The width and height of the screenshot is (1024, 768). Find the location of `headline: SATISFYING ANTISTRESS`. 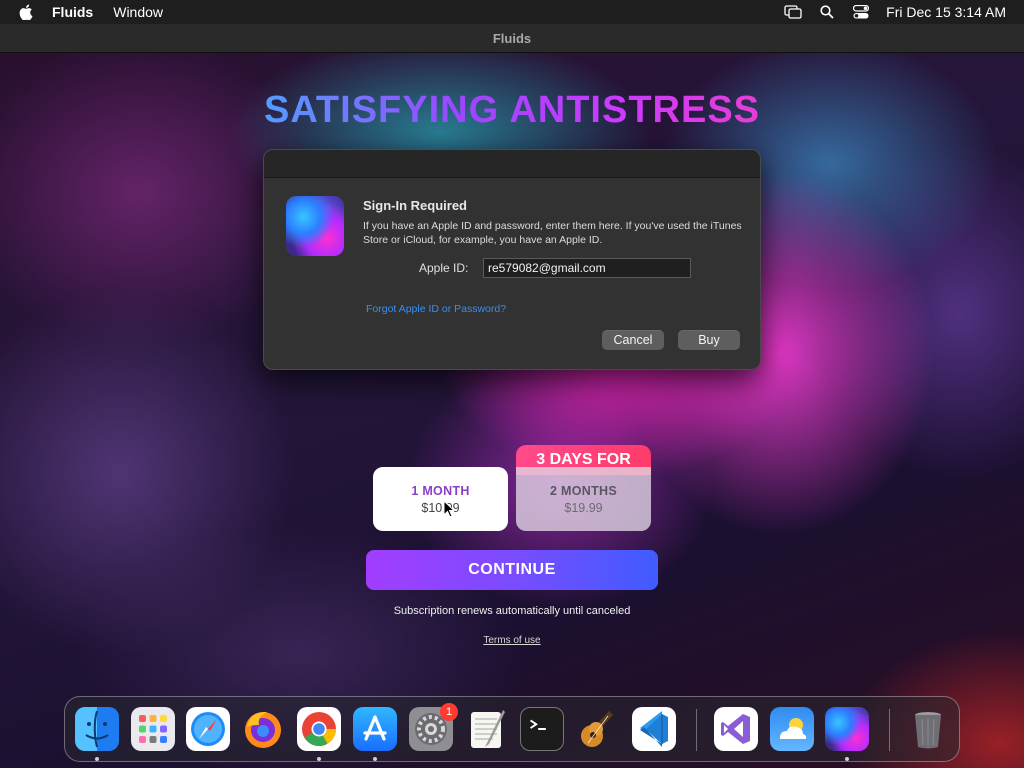

headline: SATISFYING ANTISTRESS is located at coordinates (512, 110).